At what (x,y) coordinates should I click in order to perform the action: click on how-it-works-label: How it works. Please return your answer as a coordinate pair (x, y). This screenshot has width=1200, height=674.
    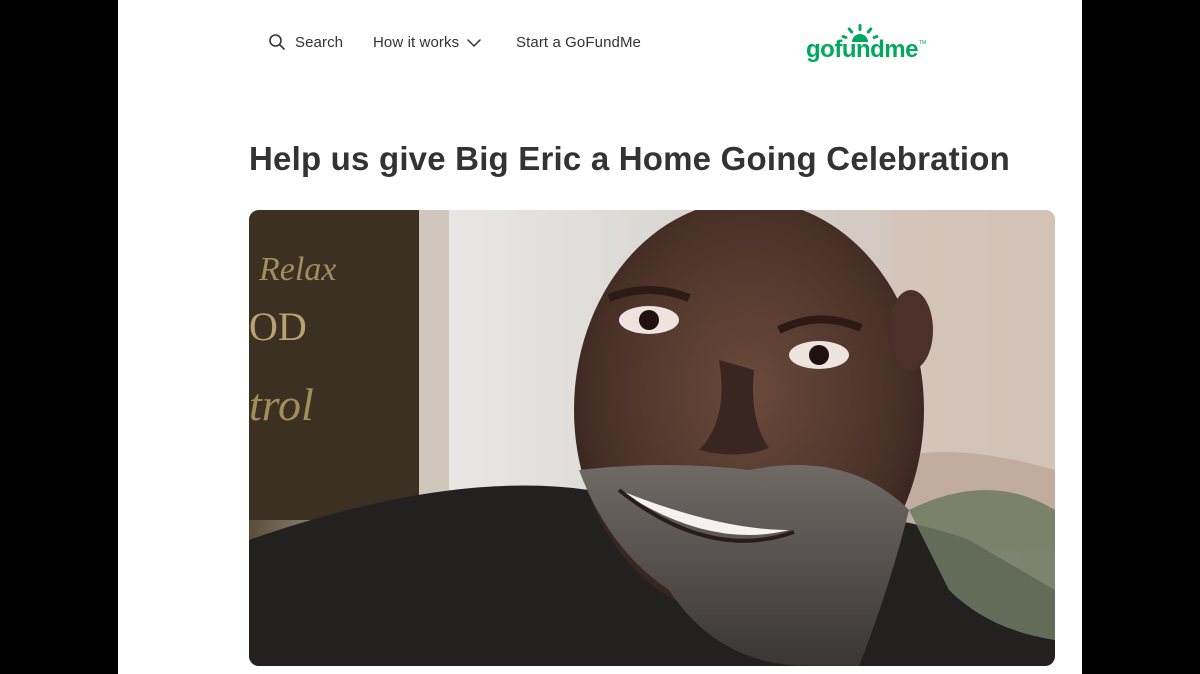
    Looking at the image, I should click on (416, 42).